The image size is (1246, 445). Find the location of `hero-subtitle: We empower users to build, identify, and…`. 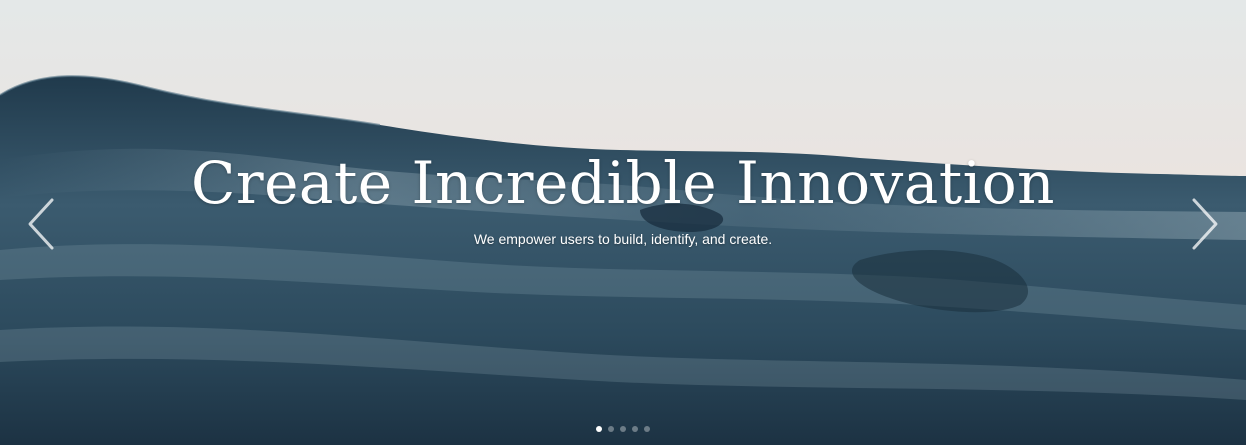

hero-subtitle: We empower users to build, identify, and… is located at coordinates (623, 239).